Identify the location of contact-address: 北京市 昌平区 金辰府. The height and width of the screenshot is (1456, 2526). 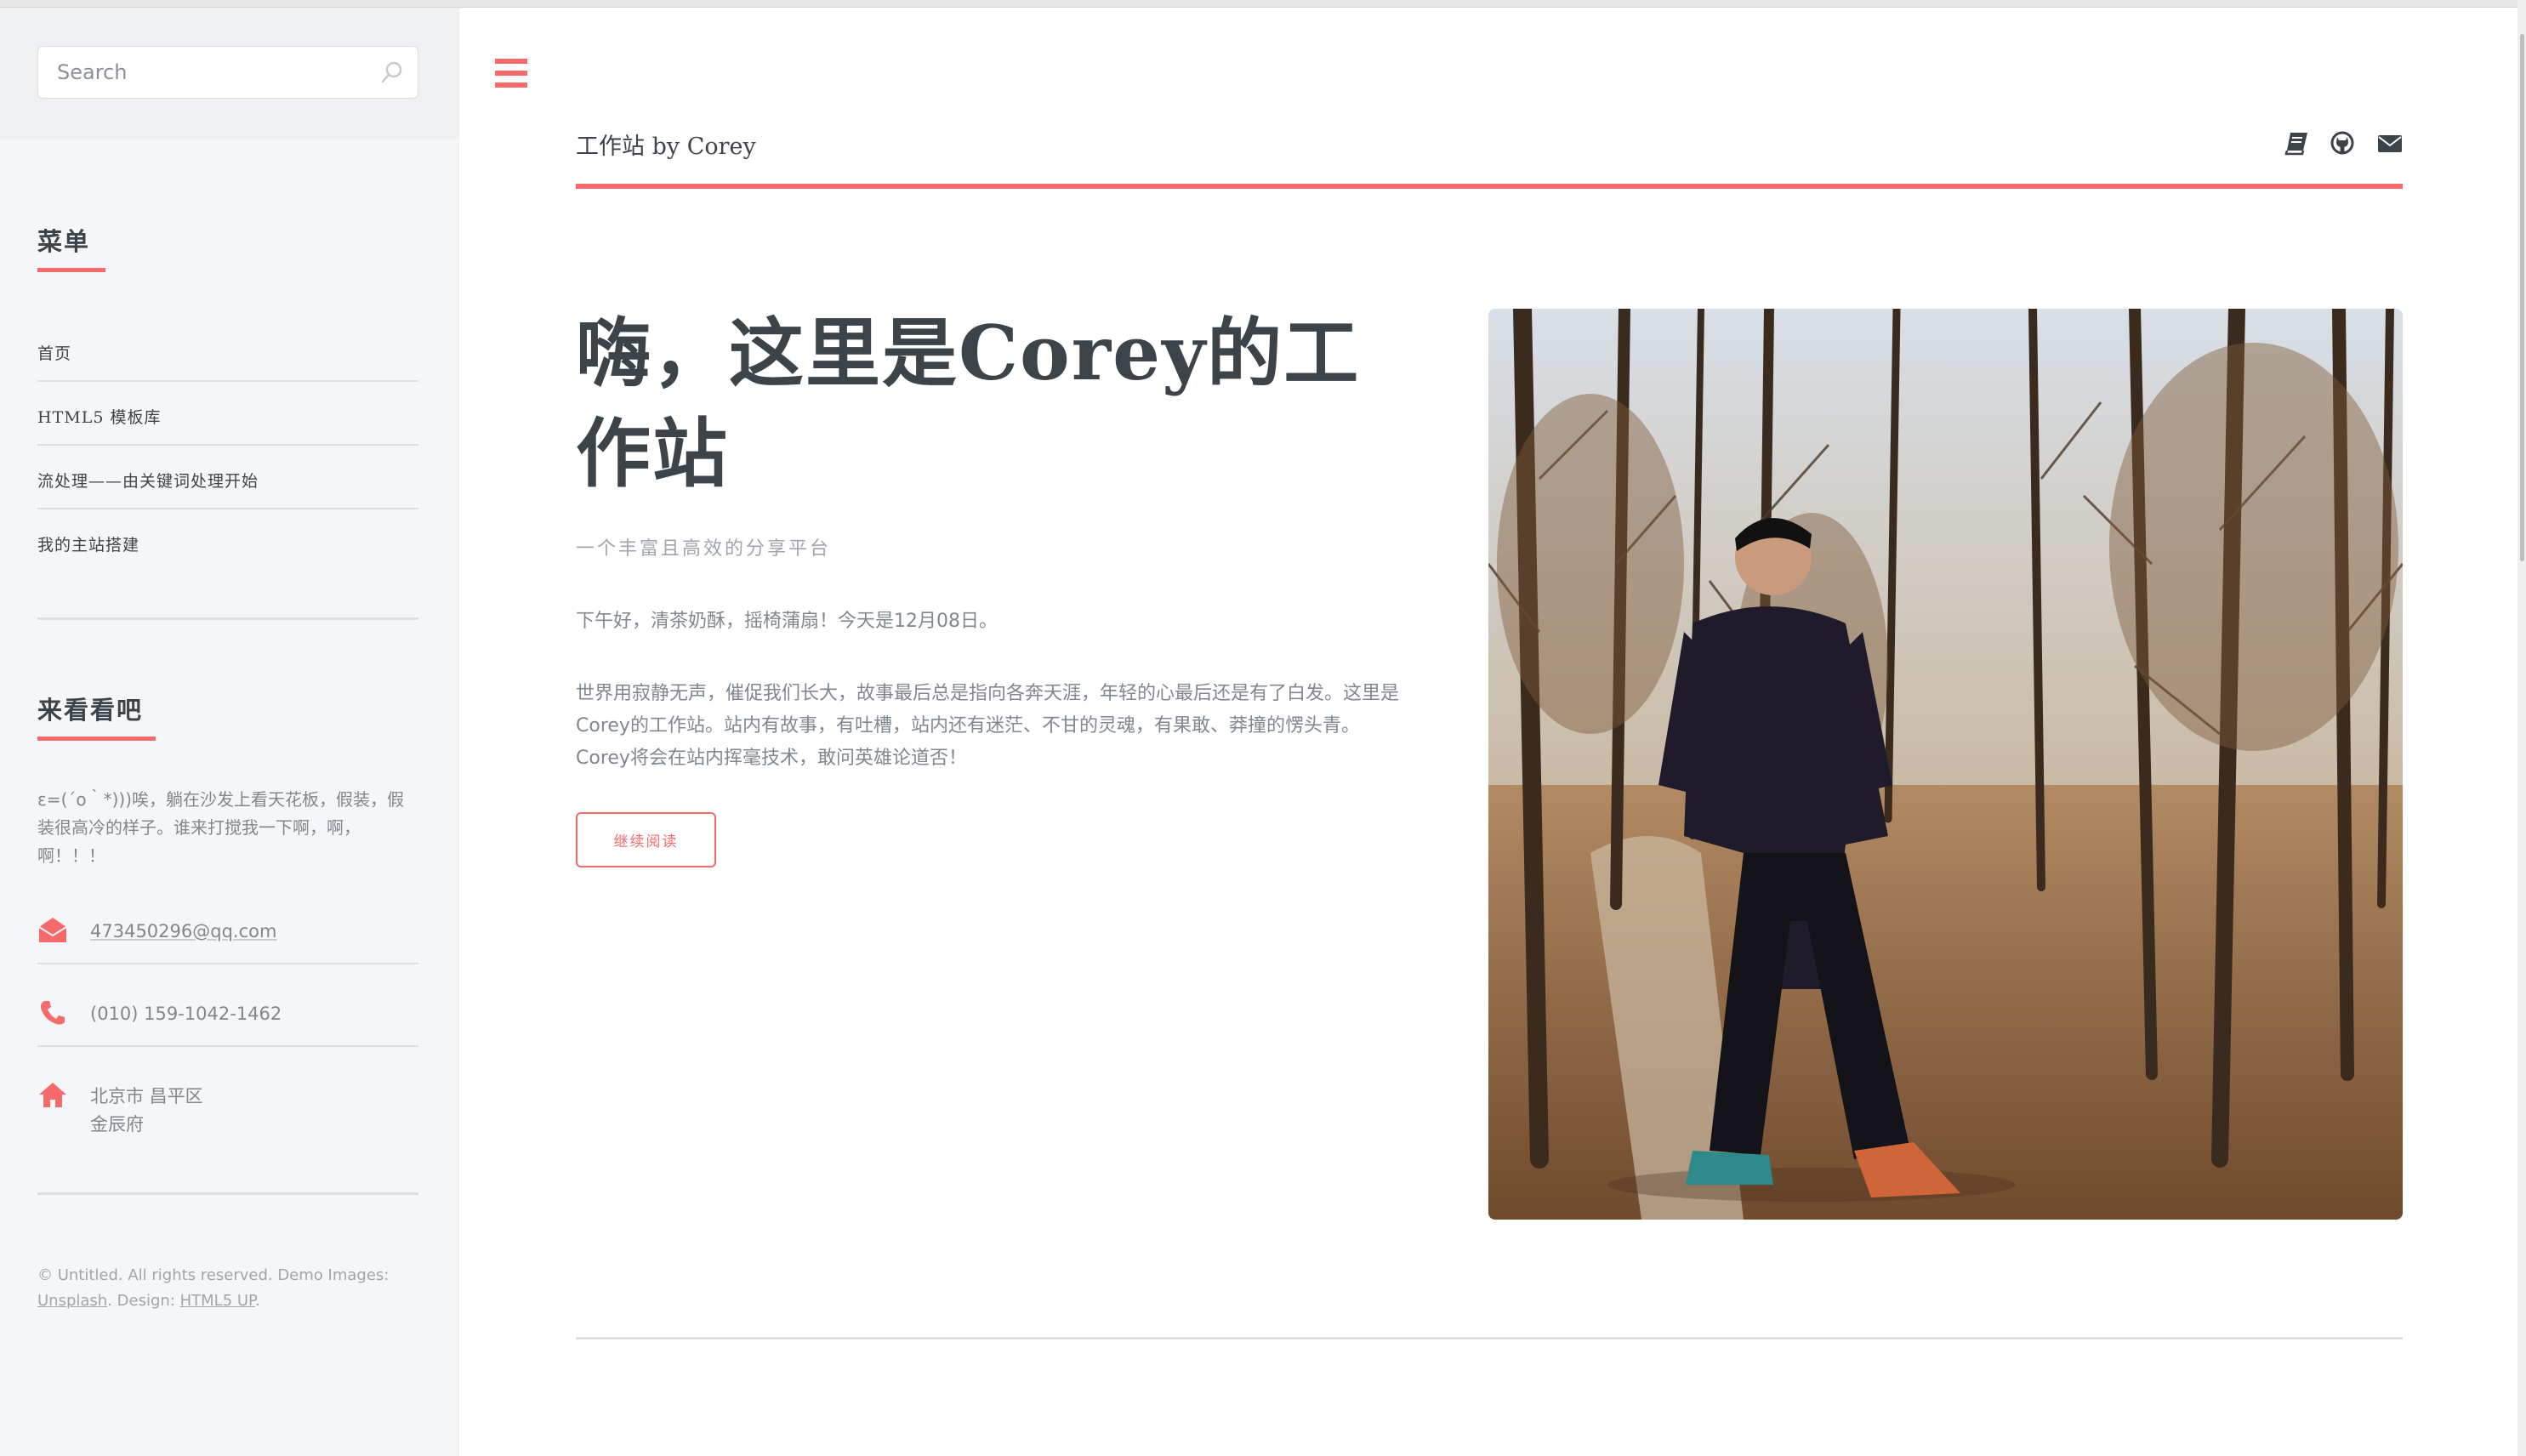
(227, 1110).